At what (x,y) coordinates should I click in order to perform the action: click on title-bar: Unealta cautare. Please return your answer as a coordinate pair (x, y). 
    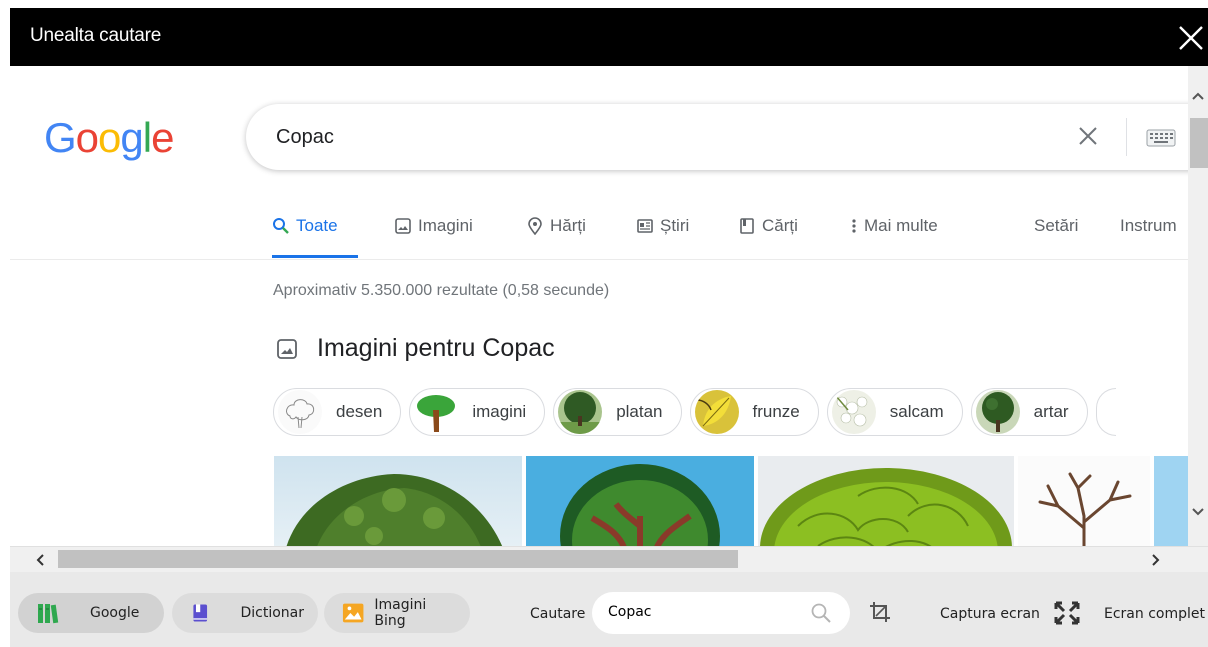
    Looking at the image, I should click on (609, 37).